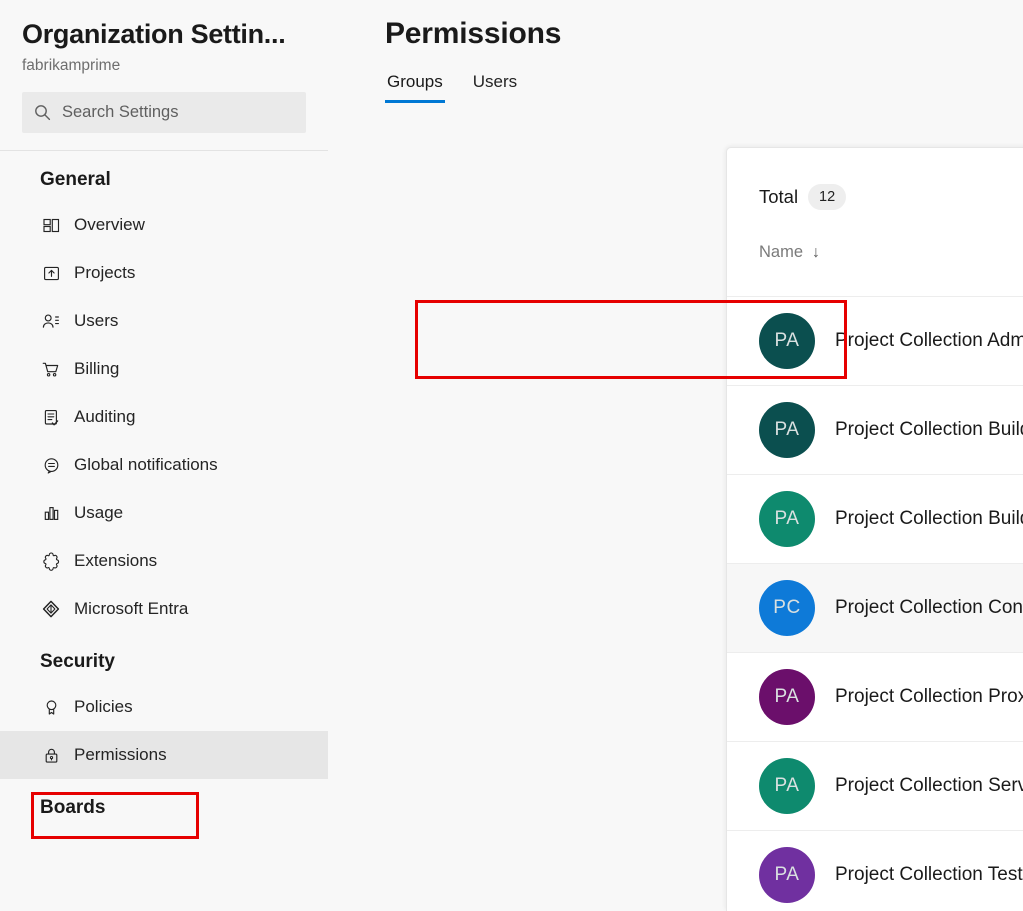 The height and width of the screenshot is (911, 1023). What do you see at coordinates (929, 874) in the screenshot?
I see `group-name: Project Collection Test Service Accounts` at bounding box center [929, 874].